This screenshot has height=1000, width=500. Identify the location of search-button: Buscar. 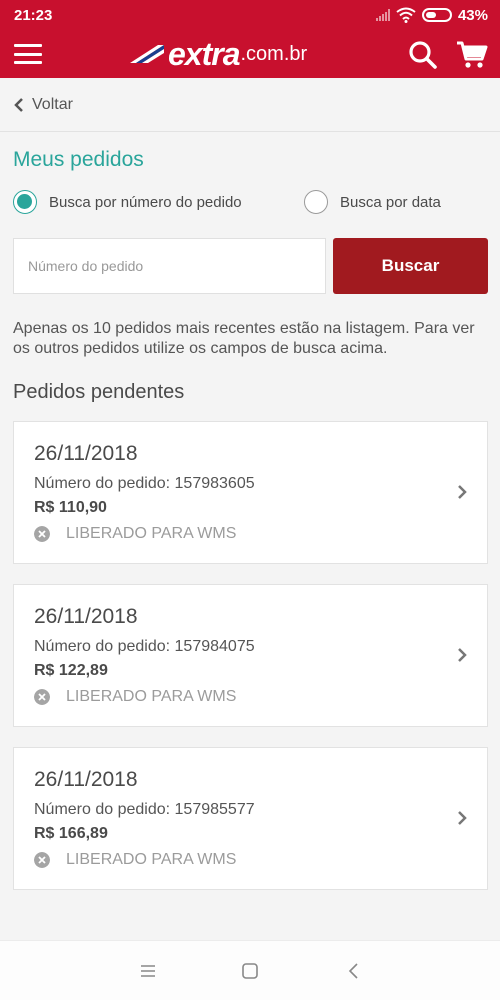
(410, 266).